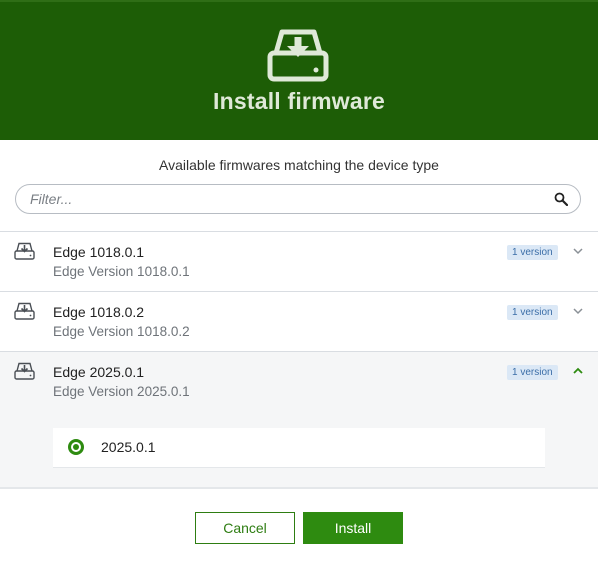  Describe the element at coordinates (245, 528) in the screenshot. I see `cancel-button: Cancel` at that location.